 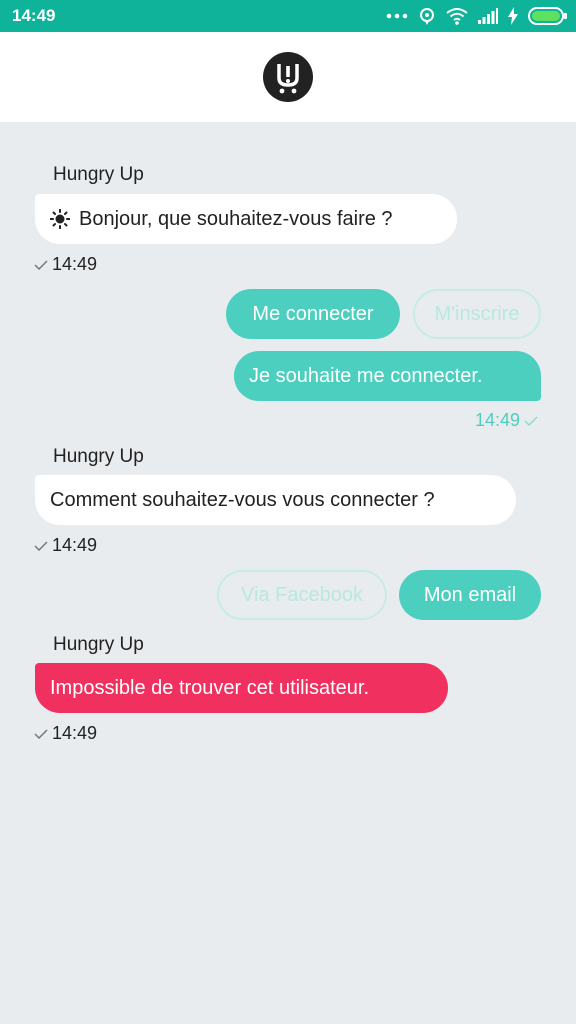 What do you see at coordinates (288, 16) in the screenshot?
I see `status-bar: 14:49` at bounding box center [288, 16].